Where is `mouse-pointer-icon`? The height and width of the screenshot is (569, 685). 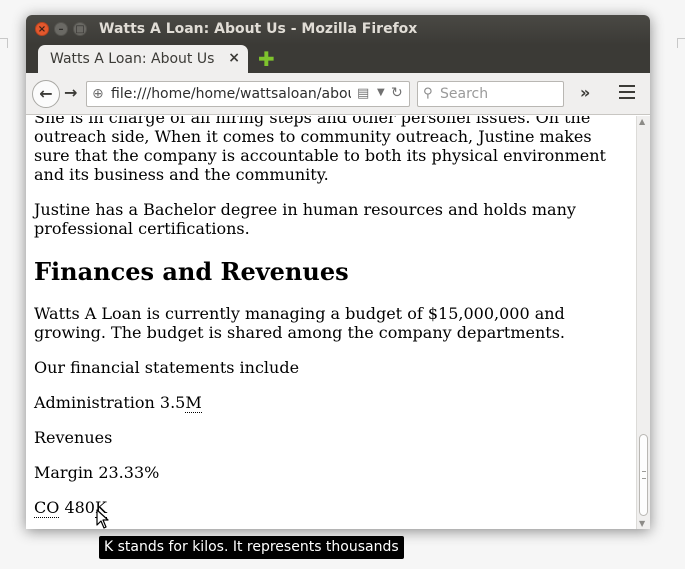 mouse-pointer-icon is located at coordinates (102, 519).